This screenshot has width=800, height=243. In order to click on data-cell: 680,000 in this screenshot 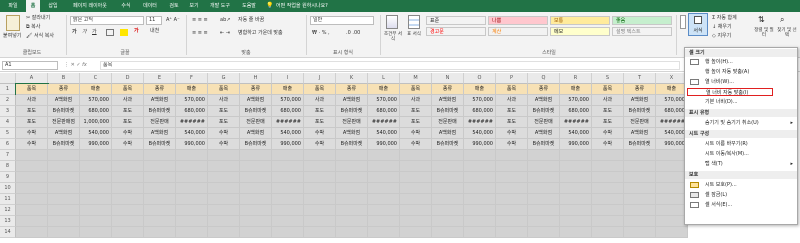, I will do `click(480, 111)`.